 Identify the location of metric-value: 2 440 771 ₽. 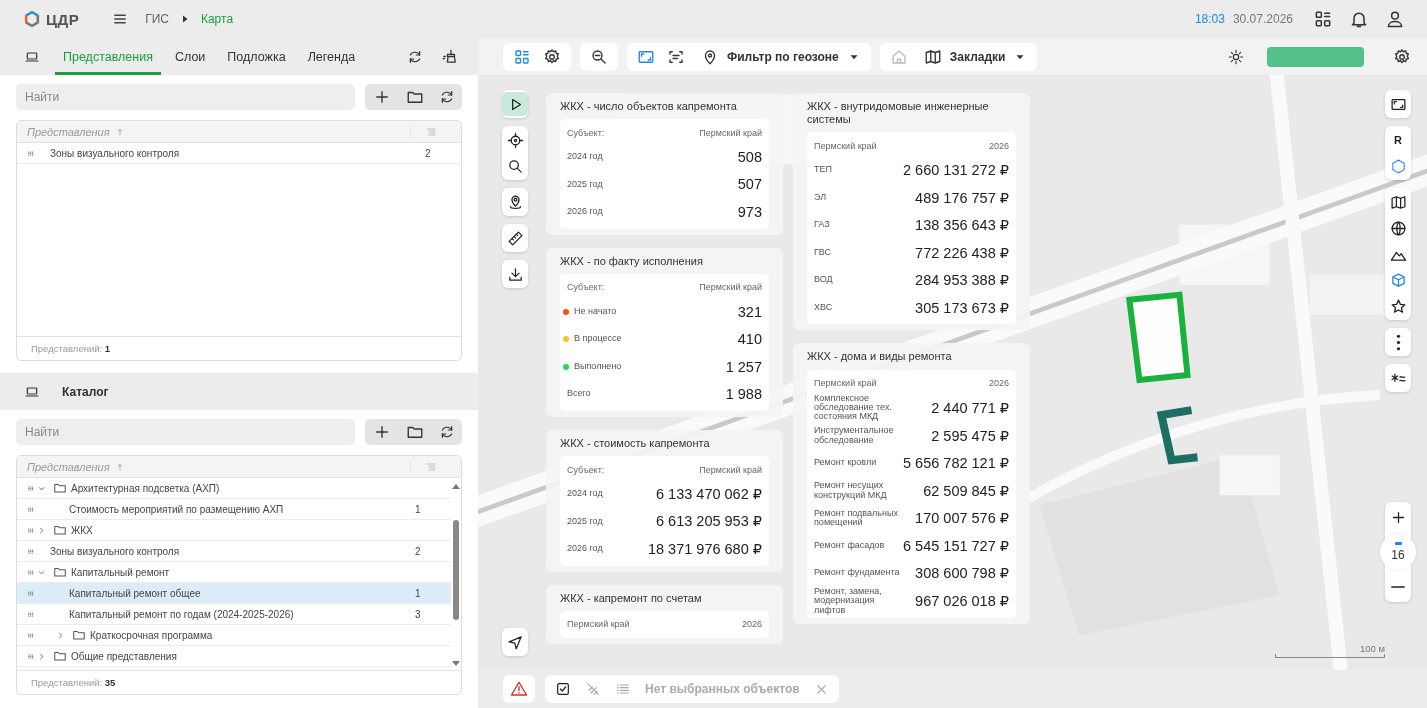
(970, 407).